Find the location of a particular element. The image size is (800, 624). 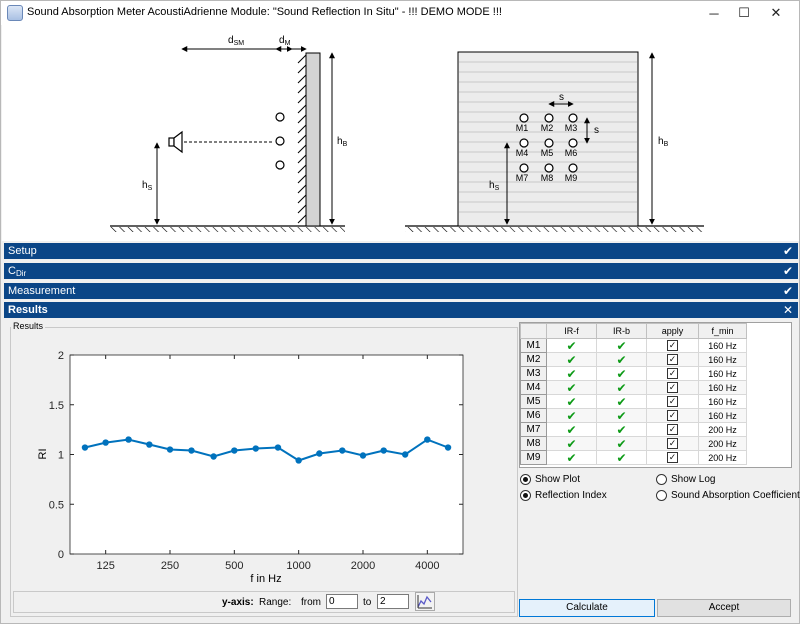

y-tick-label: 1.5 is located at coordinates (56, 406).